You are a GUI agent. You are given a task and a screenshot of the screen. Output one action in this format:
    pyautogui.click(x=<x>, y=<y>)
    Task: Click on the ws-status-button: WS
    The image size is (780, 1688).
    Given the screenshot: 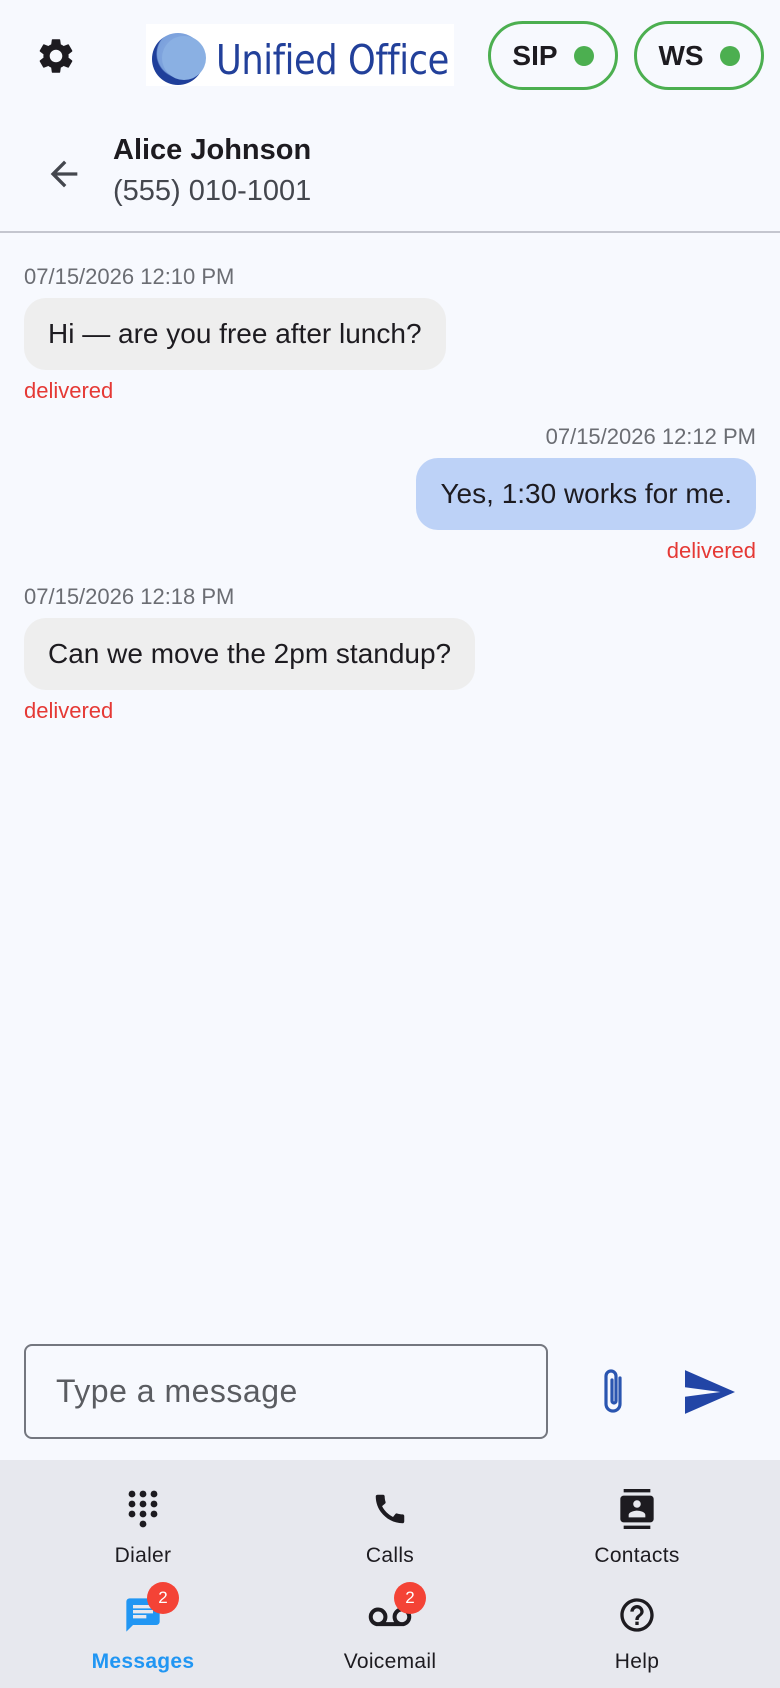 What is the action you would take?
    pyautogui.click(x=699, y=55)
    